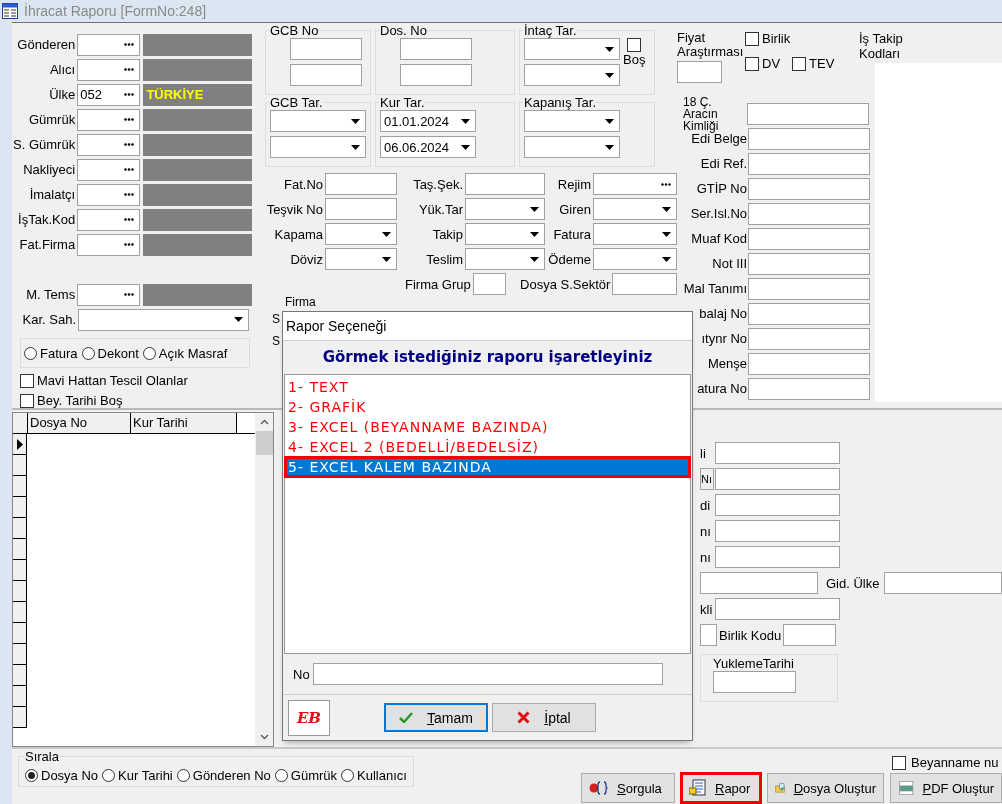 The width and height of the screenshot is (1002, 804). I want to click on dialog-button: İptal, so click(544, 717).